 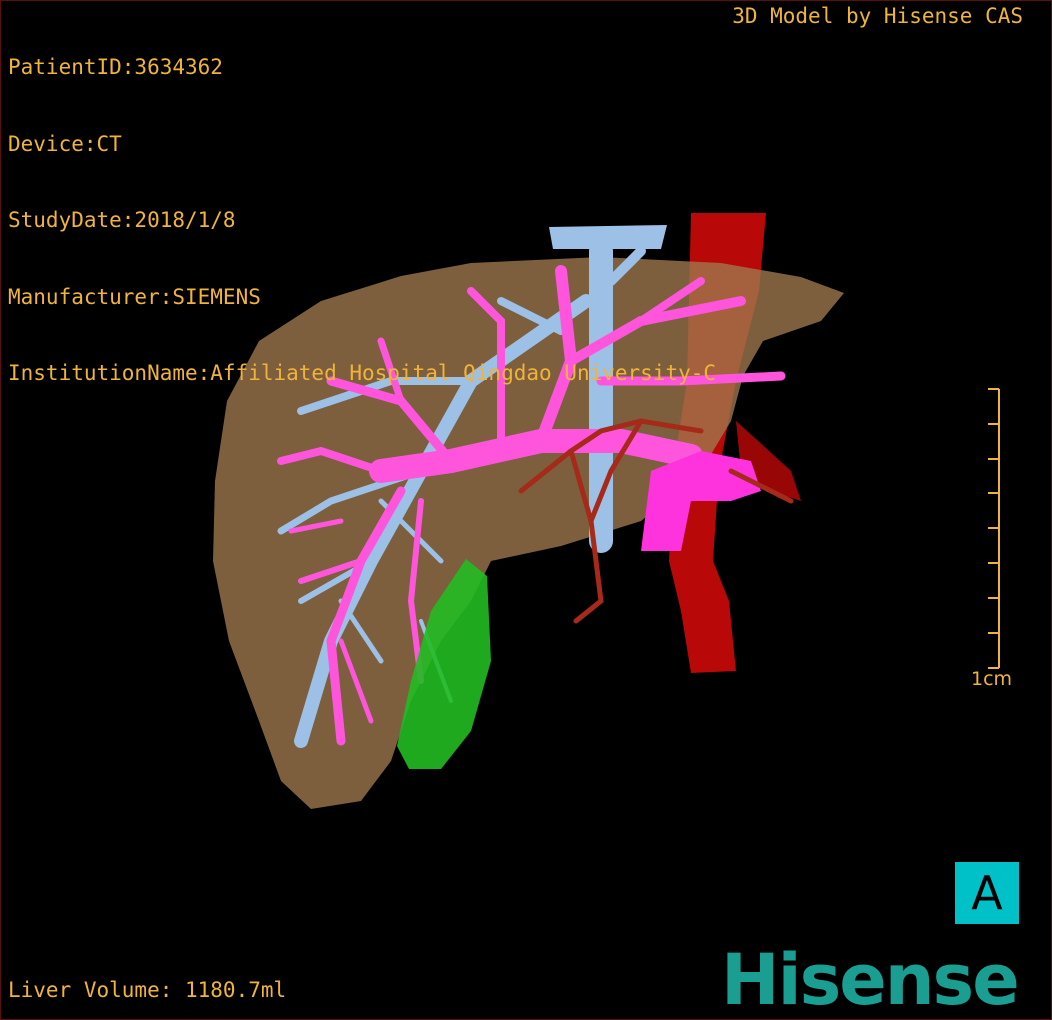 I want to click on scale-bar-label: 1cm, so click(x=992, y=679).